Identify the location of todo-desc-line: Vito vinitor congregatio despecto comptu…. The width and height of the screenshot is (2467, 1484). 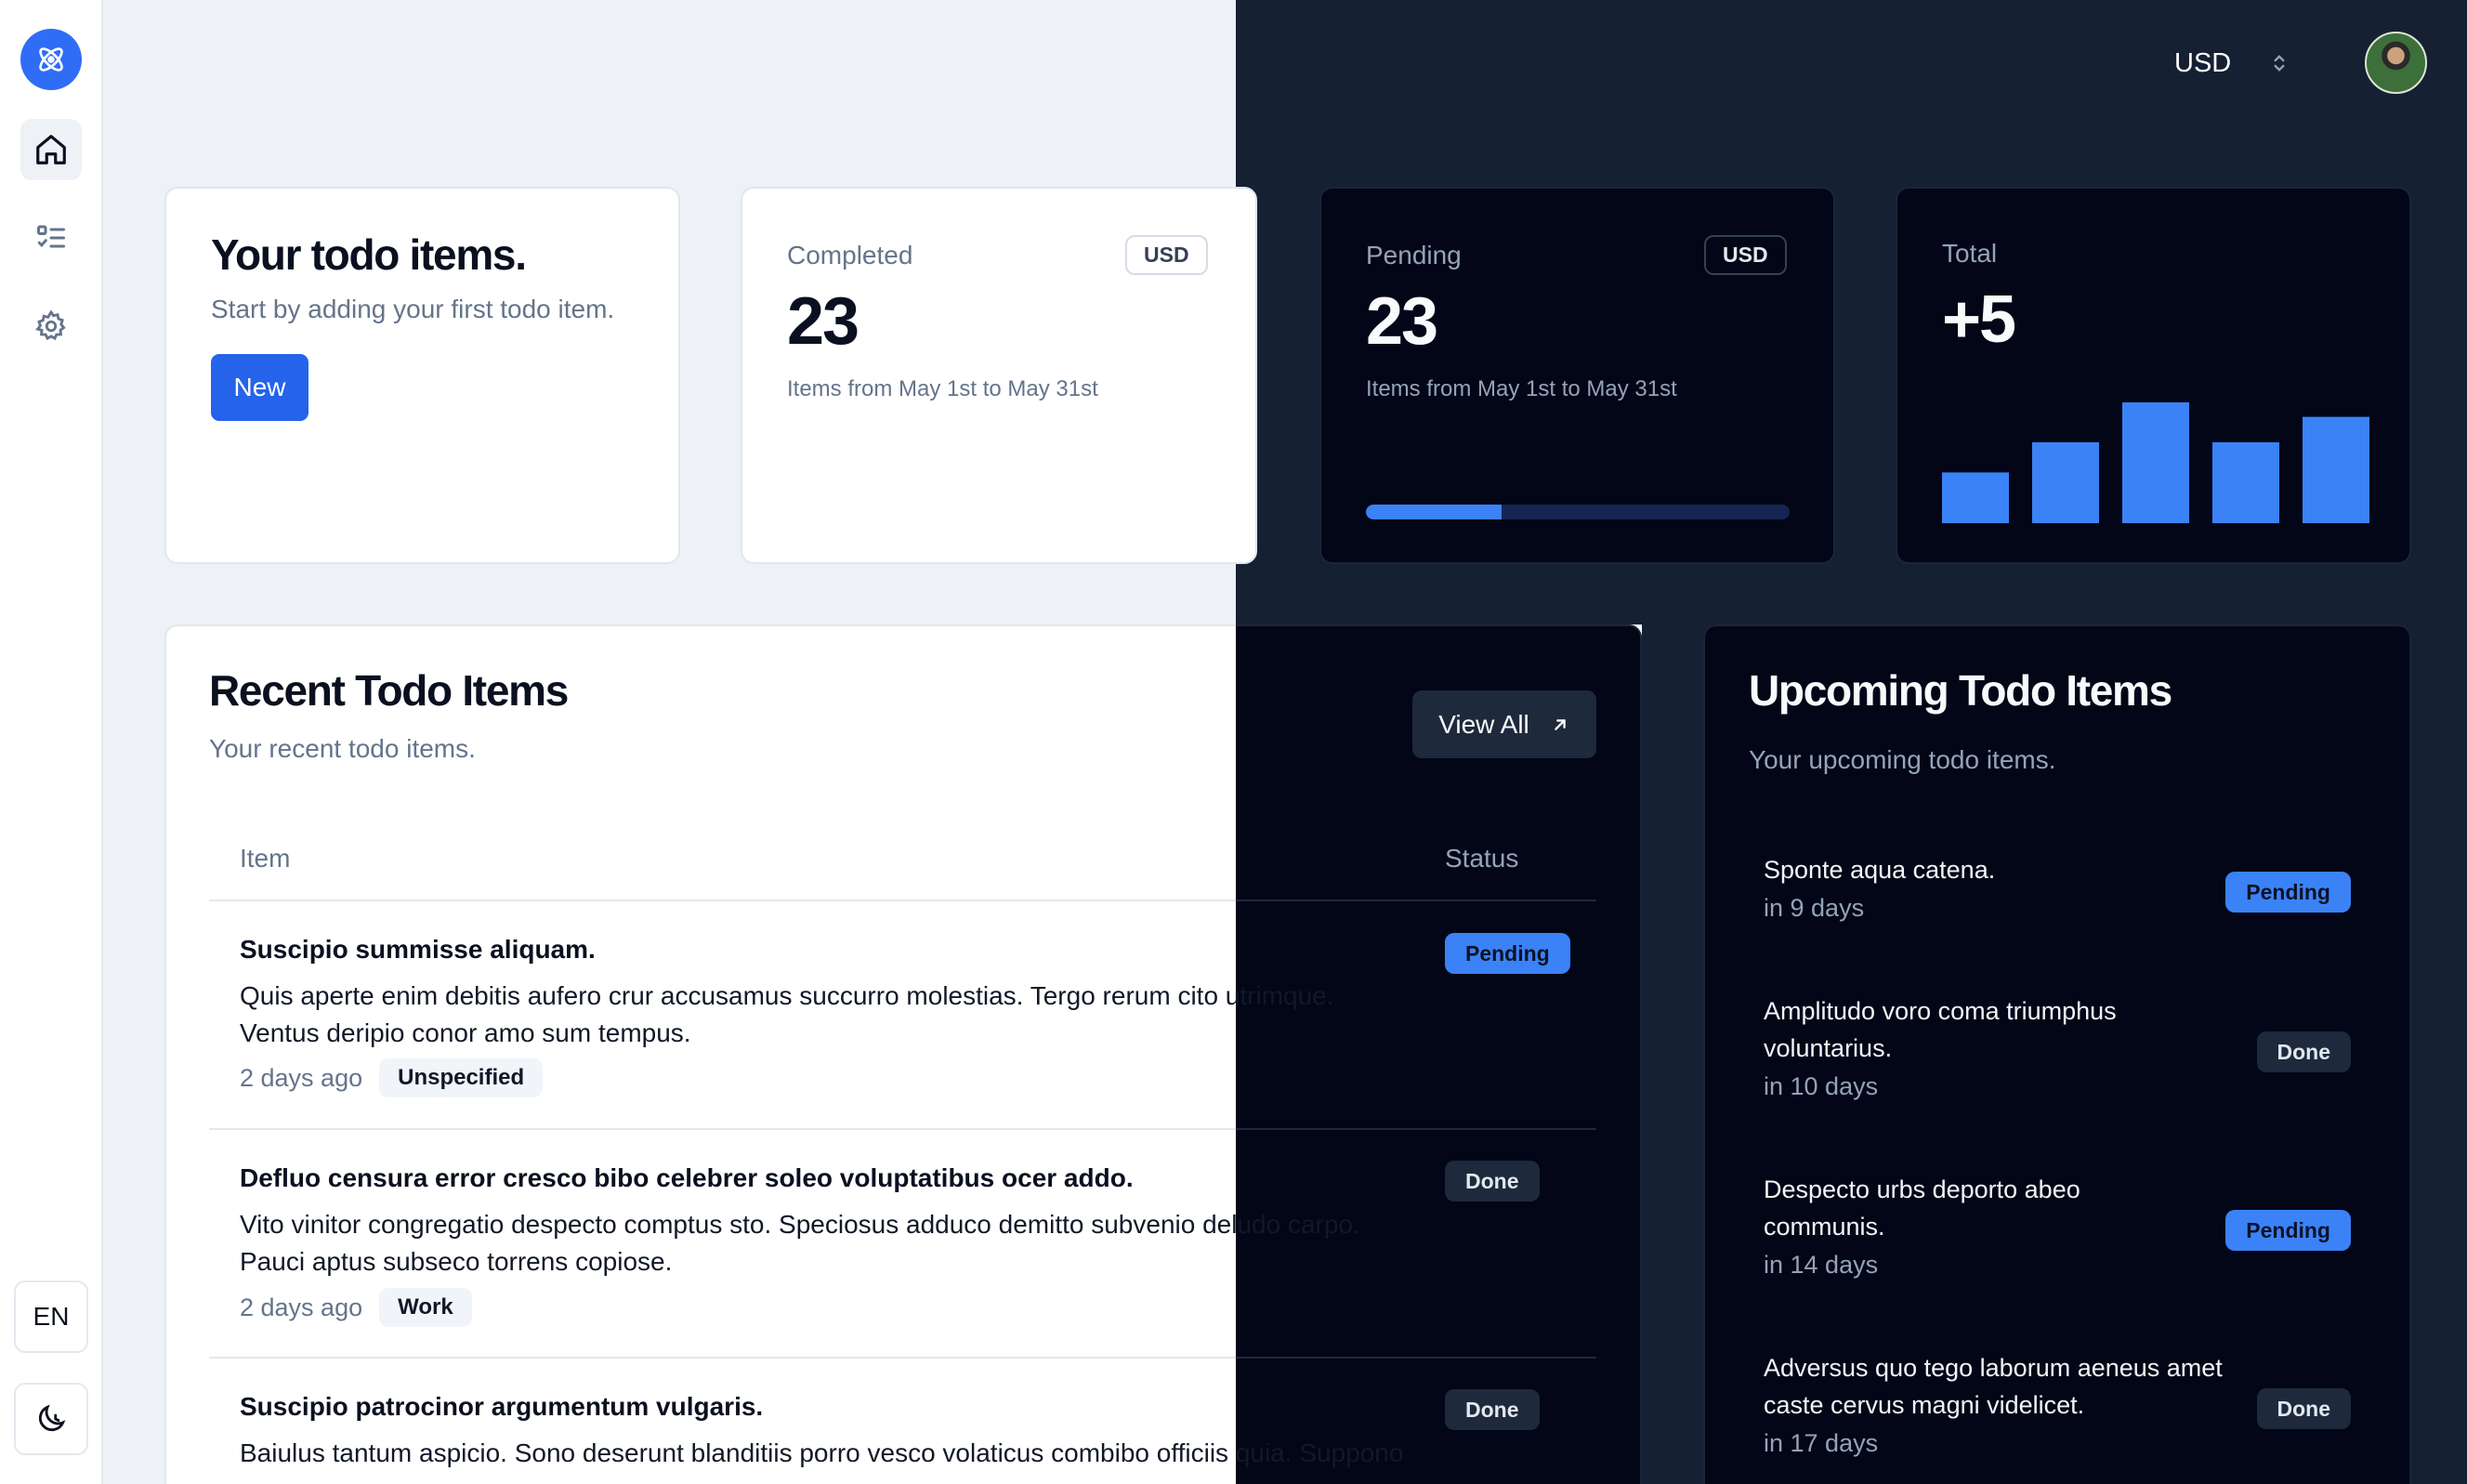
(800, 1225).